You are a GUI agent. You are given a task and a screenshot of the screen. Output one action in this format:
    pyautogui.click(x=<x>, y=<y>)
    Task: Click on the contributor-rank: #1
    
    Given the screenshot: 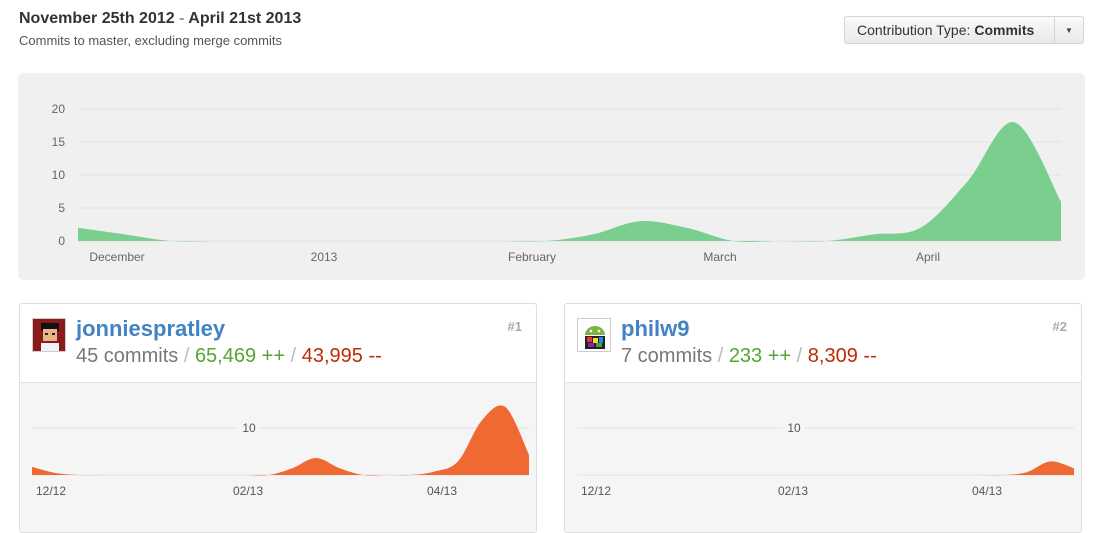 What is the action you would take?
    pyautogui.click(x=514, y=326)
    